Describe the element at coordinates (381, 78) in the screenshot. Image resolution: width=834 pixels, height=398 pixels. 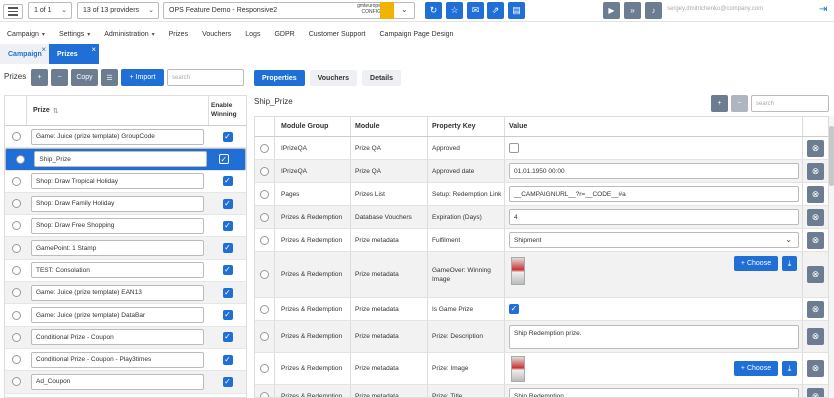
I see `tab-details: Details` at that location.